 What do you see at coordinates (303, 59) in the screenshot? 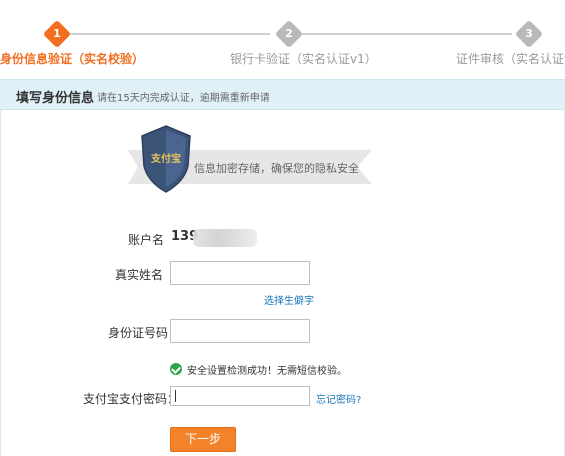
I see `step-2-label: 银行卡验证（实名认证v1）` at bounding box center [303, 59].